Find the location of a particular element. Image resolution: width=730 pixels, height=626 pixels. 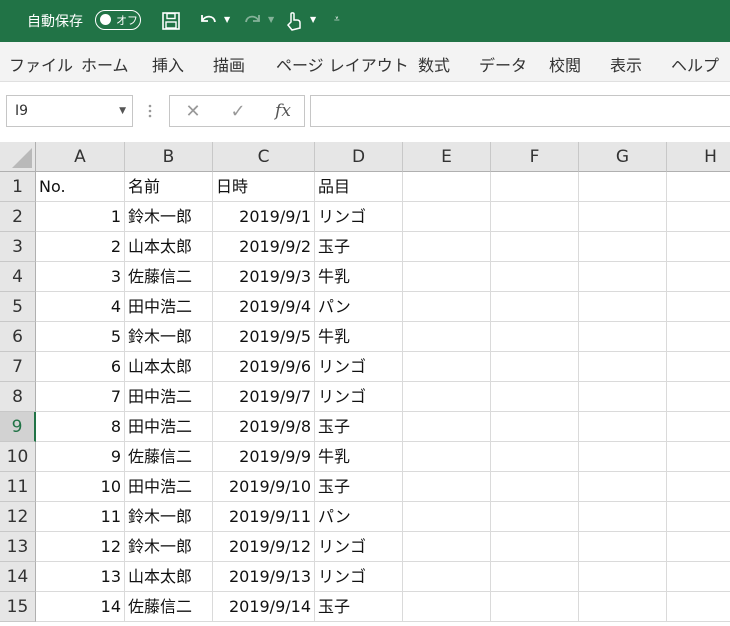

enter-icon: ✓ is located at coordinates (238, 111).